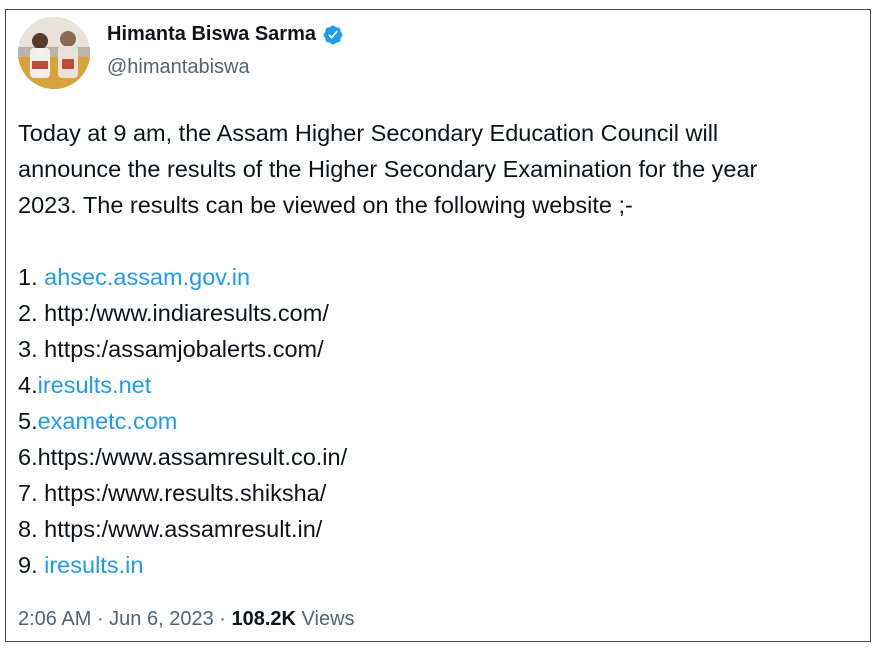 The width and height of the screenshot is (877, 649). What do you see at coordinates (183, 457) in the screenshot?
I see `list-item-text: 6.https:/www.assamresult.co.in/` at bounding box center [183, 457].